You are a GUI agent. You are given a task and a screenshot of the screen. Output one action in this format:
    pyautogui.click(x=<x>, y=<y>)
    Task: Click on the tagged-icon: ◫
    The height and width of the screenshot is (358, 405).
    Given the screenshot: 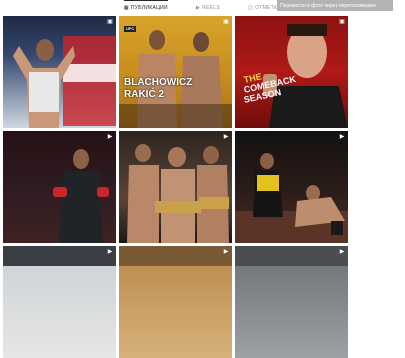 What is the action you would take?
    pyautogui.click(x=251, y=7)
    